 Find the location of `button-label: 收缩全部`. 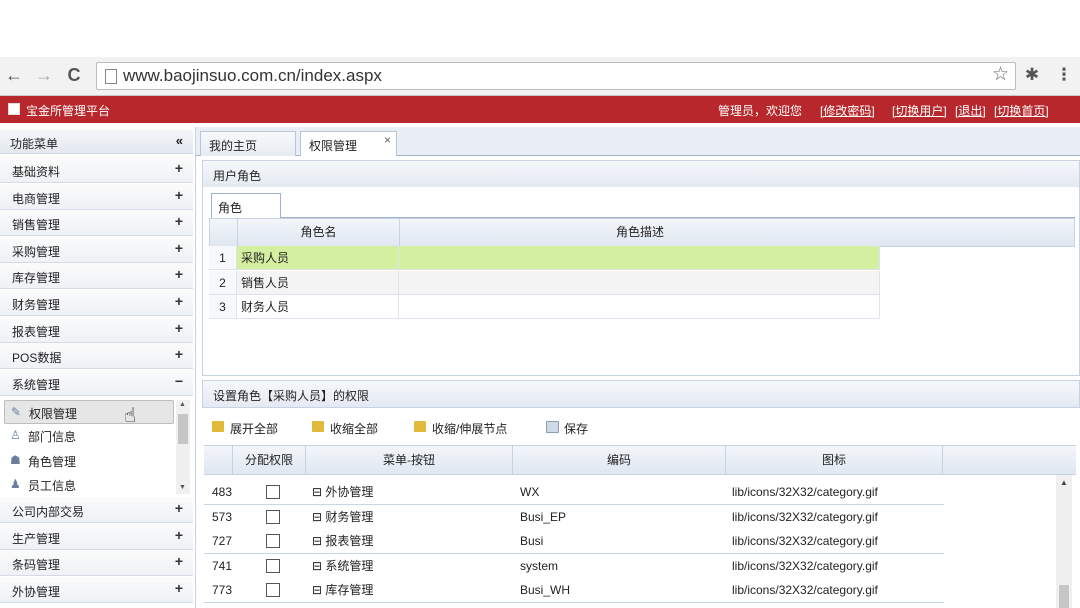

button-label: 收缩全部 is located at coordinates (354, 429).